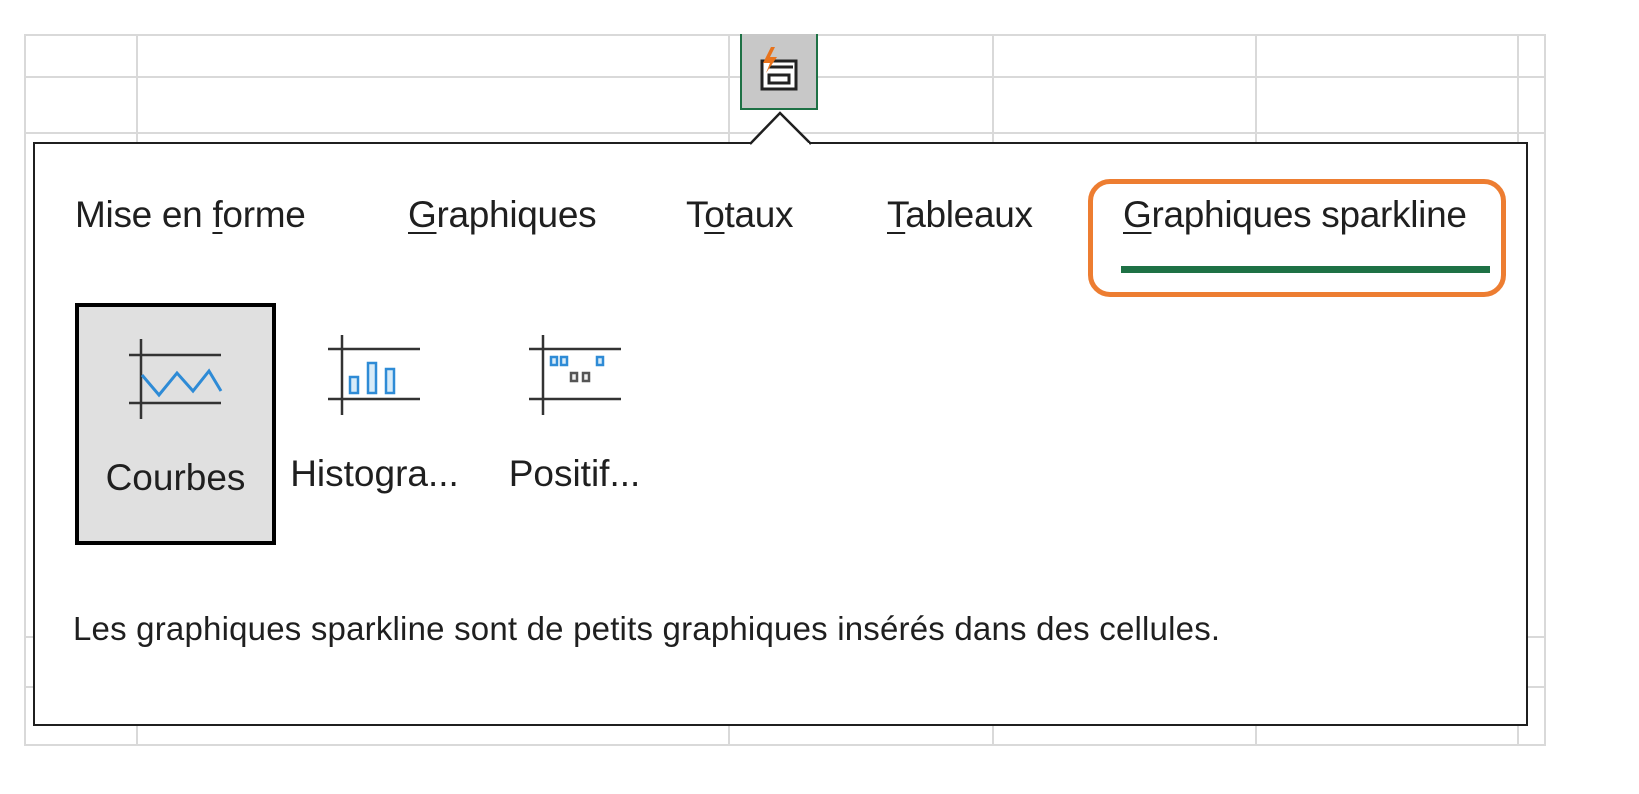 Image resolution: width=1639 pixels, height=794 pixels. I want to click on tab-tableaux: Tableaux, so click(960, 215).